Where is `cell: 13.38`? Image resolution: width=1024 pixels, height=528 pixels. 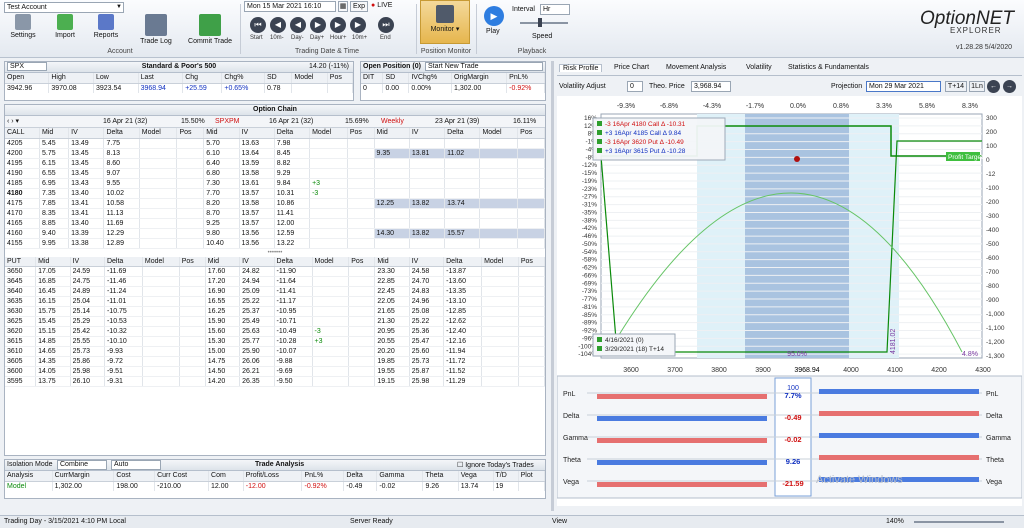 cell: 13.38 is located at coordinates (86, 243).